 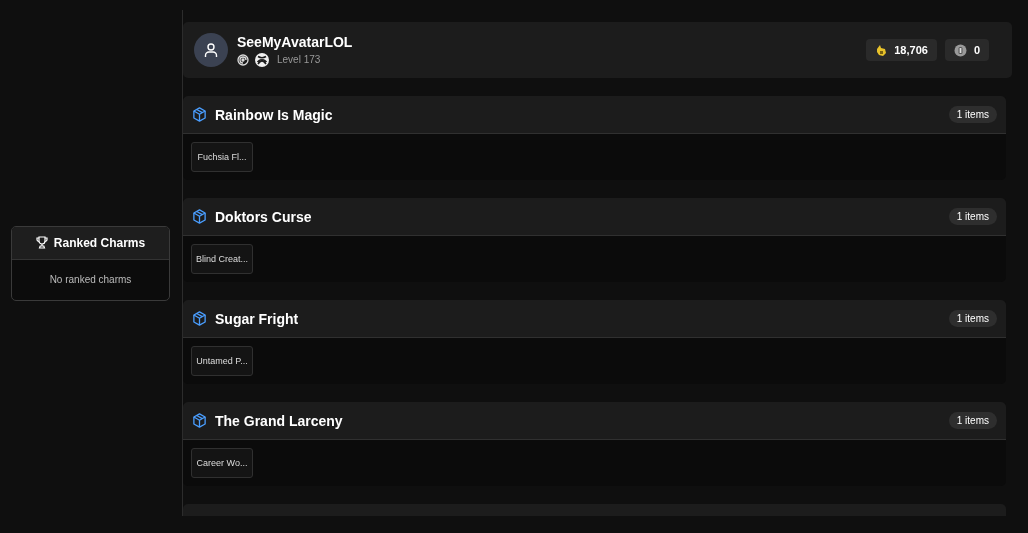 I want to click on hand-icon, so click(x=881, y=50).